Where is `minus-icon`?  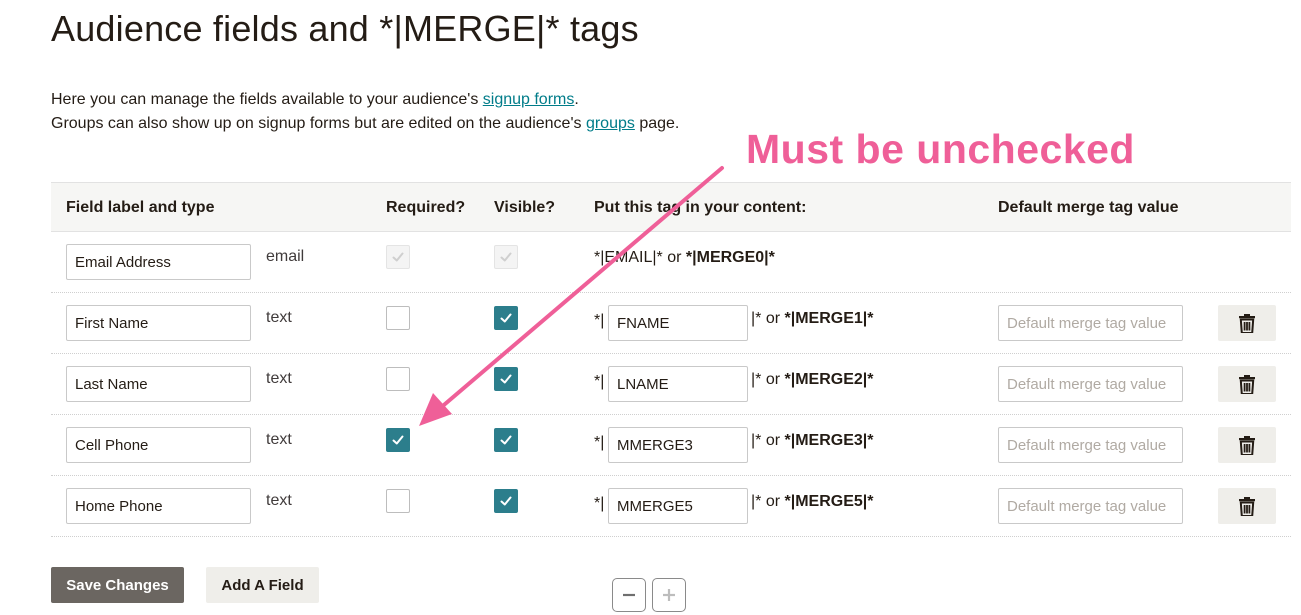
minus-icon is located at coordinates (629, 595).